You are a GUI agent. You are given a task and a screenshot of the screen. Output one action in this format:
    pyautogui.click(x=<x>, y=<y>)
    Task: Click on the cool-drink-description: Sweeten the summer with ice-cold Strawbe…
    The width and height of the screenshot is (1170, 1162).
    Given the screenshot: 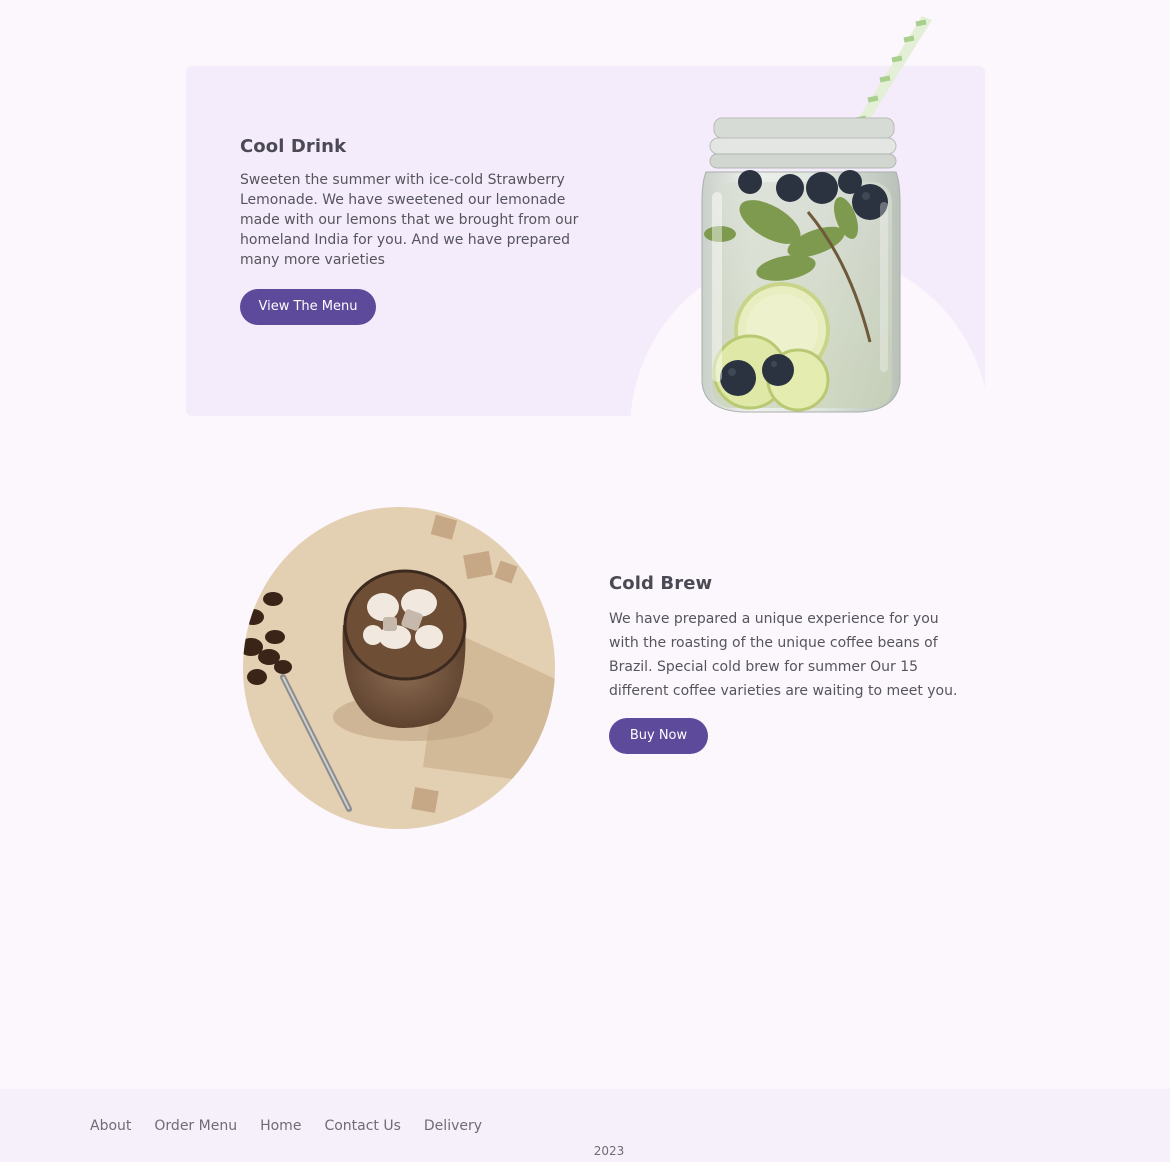 What is the action you would take?
    pyautogui.click(x=409, y=220)
    